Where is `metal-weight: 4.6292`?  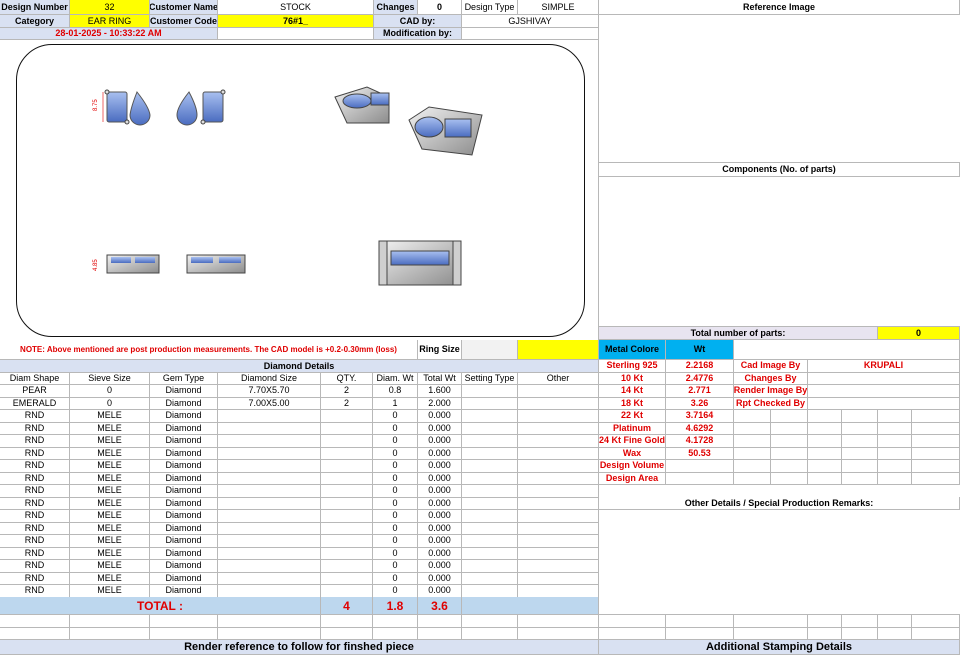
metal-weight: 4.6292 is located at coordinates (700, 428).